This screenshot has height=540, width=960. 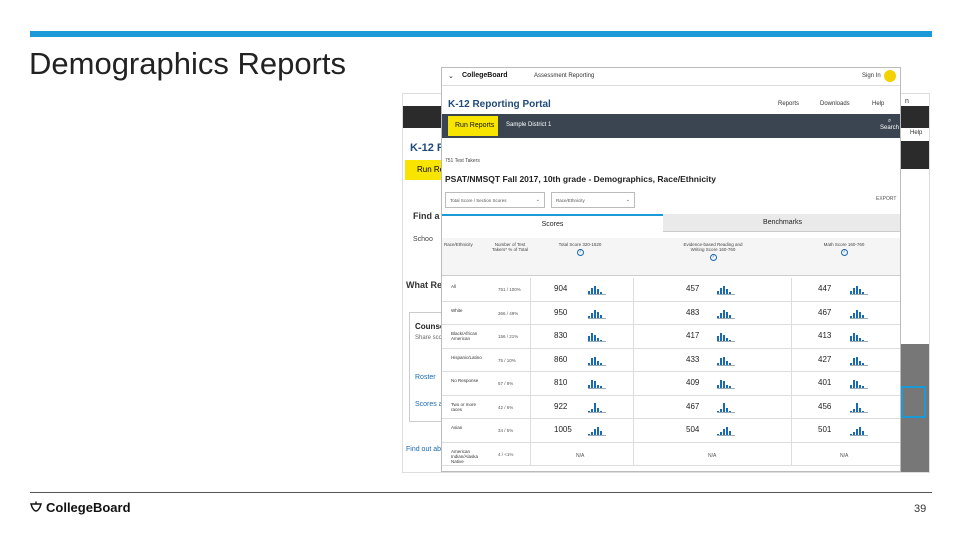 What do you see at coordinates (886, 199) in the screenshot?
I see `export-button: EXPORT` at bounding box center [886, 199].